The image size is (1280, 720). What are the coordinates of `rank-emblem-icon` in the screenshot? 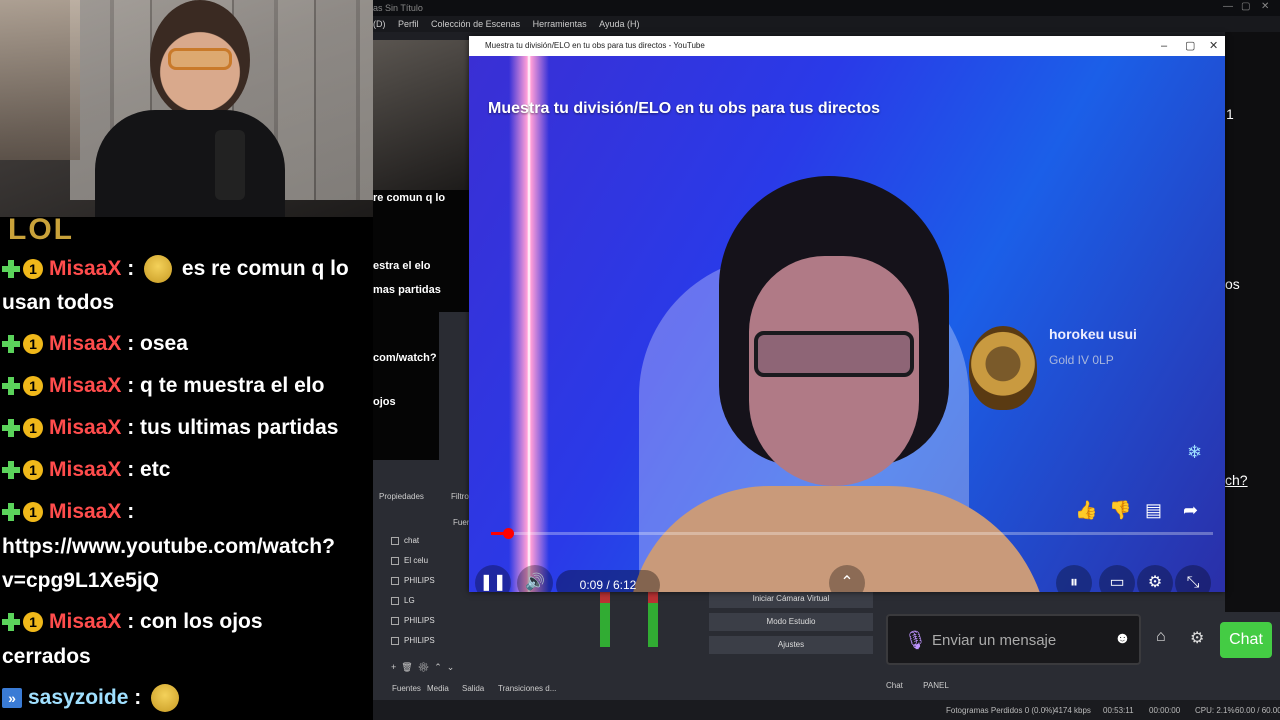 It's located at (1003, 368).